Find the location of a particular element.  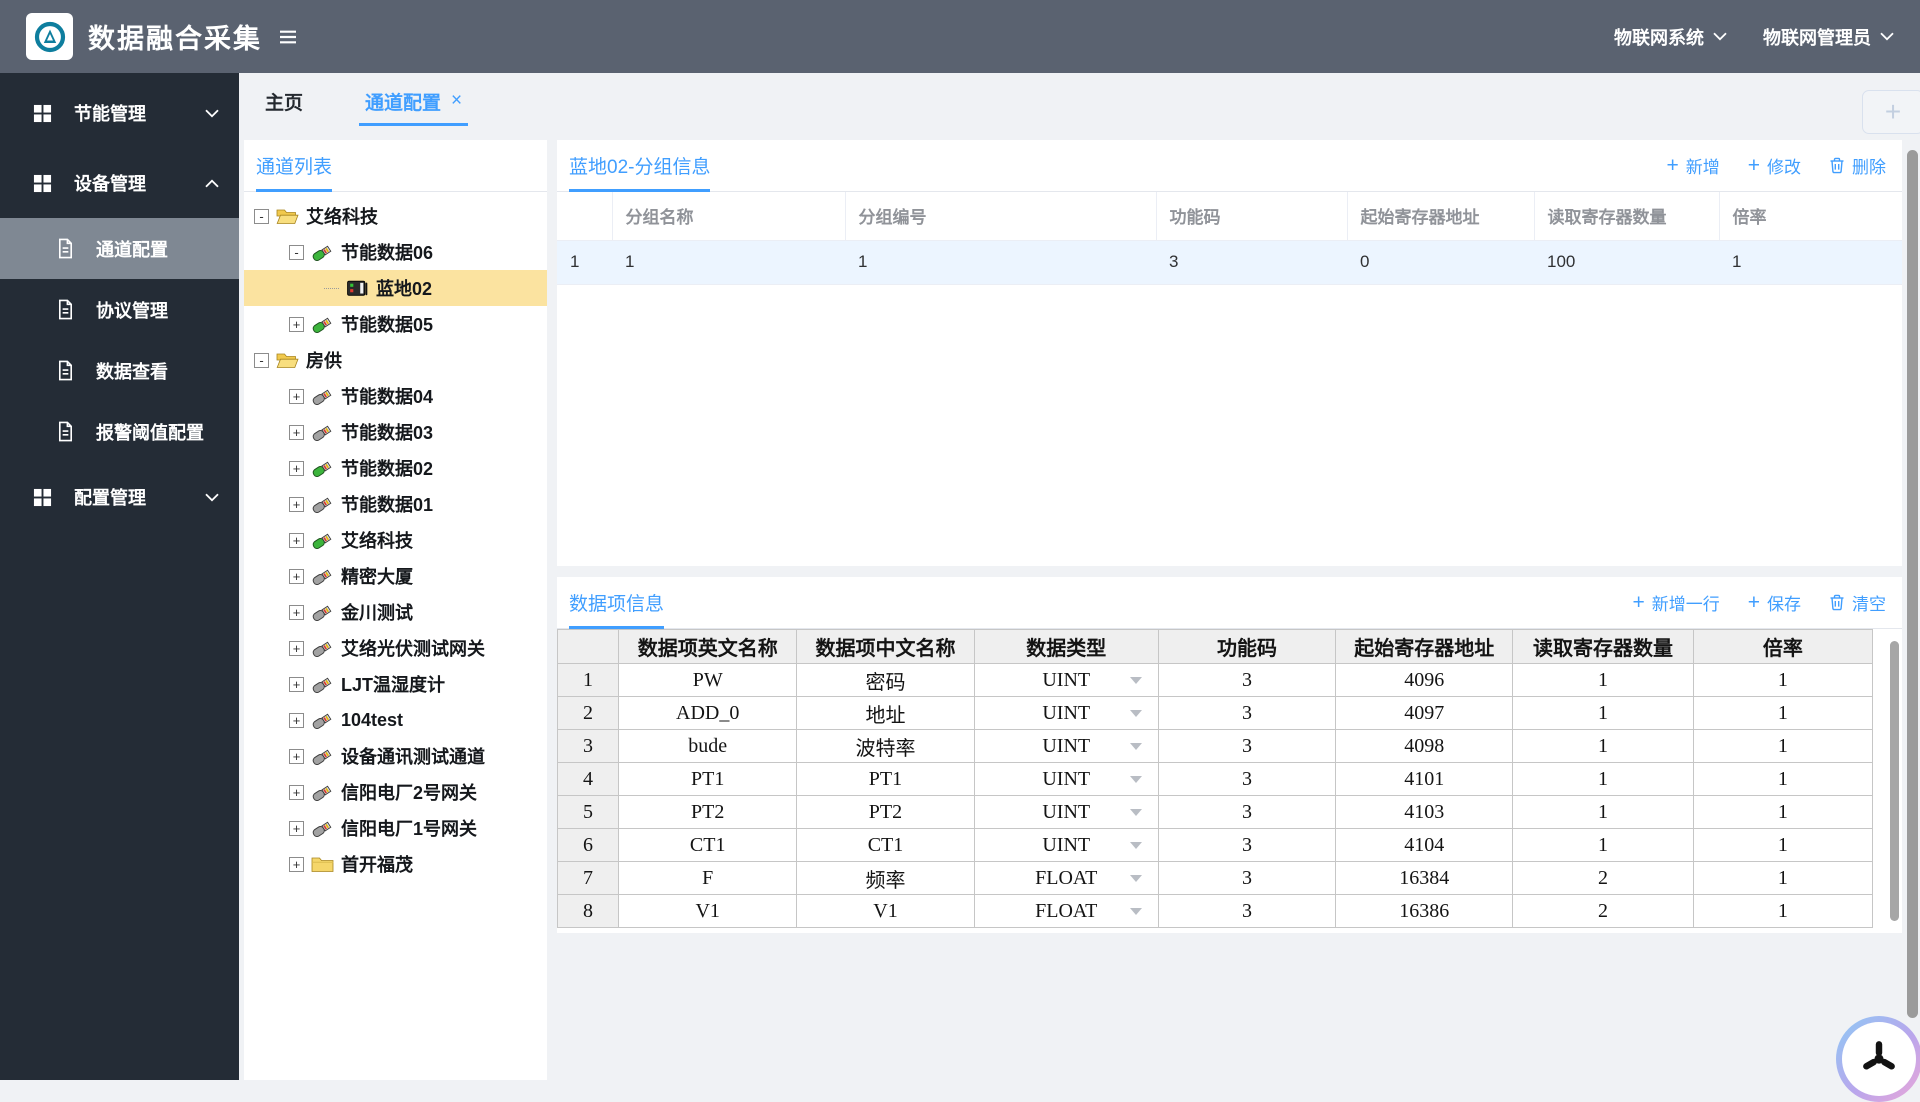

tree-node: - 节能数据06 is located at coordinates (395, 252).